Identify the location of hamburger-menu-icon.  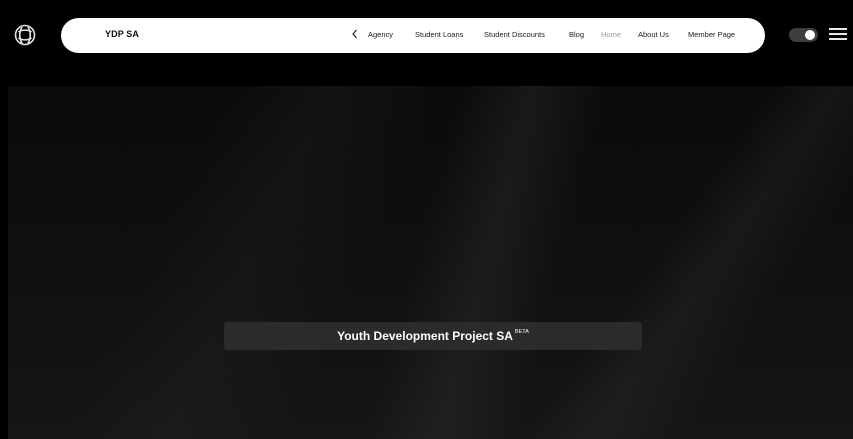
(838, 34).